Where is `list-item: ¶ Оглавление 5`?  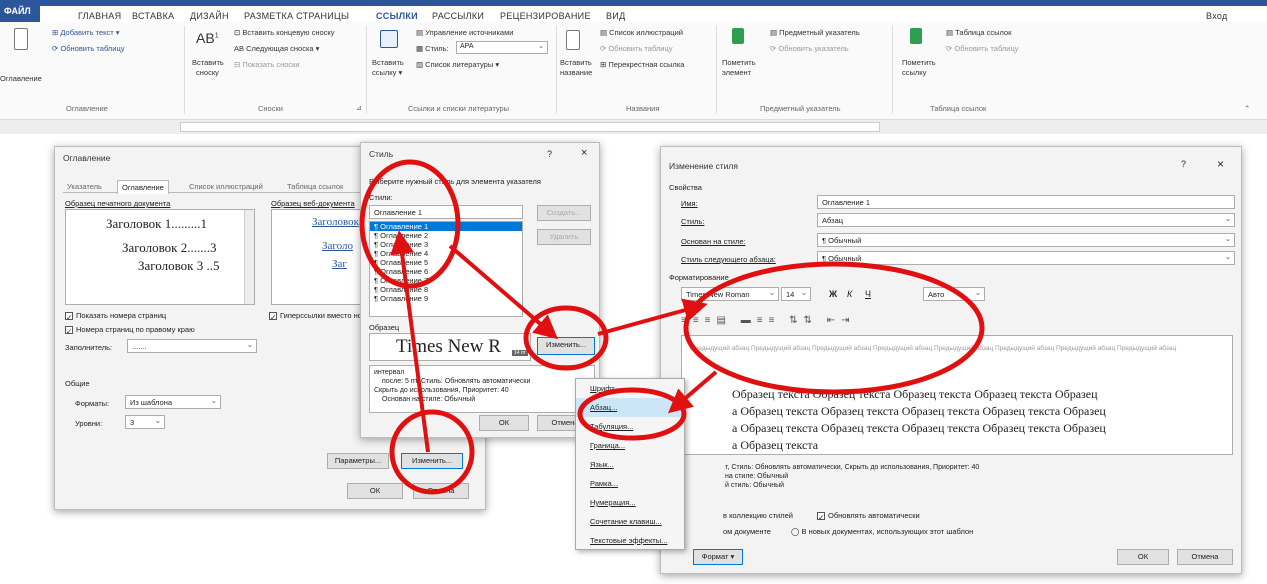
list-item: ¶ Оглавление 5 is located at coordinates (446, 262).